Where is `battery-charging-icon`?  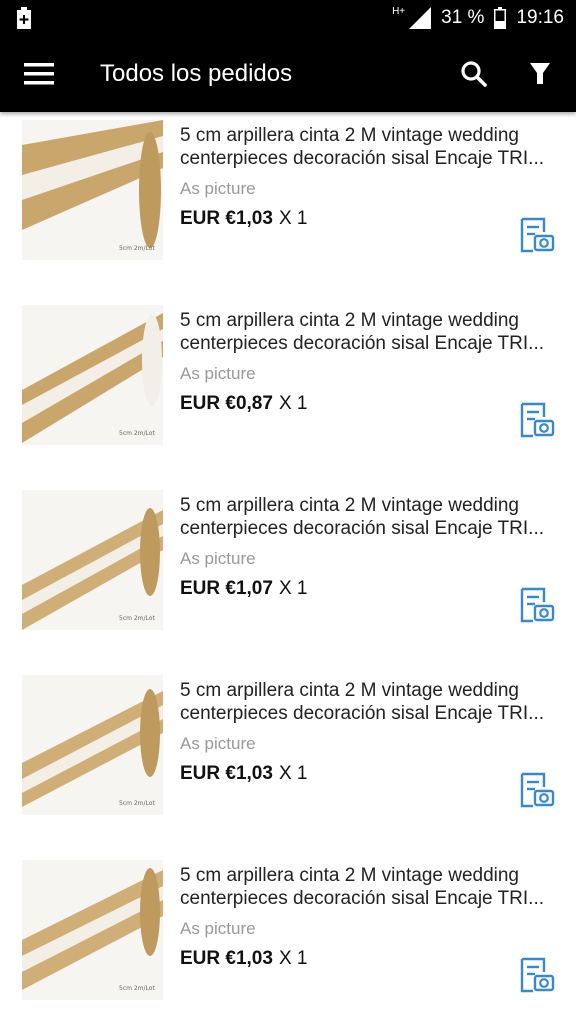
battery-charging-icon is located at coordinates (24, 18).